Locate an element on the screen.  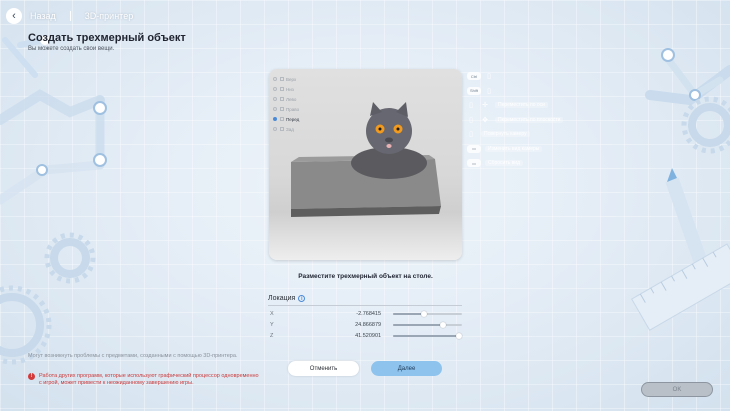
move-plane-icon: ✥ is located at coordinates (485, 120).